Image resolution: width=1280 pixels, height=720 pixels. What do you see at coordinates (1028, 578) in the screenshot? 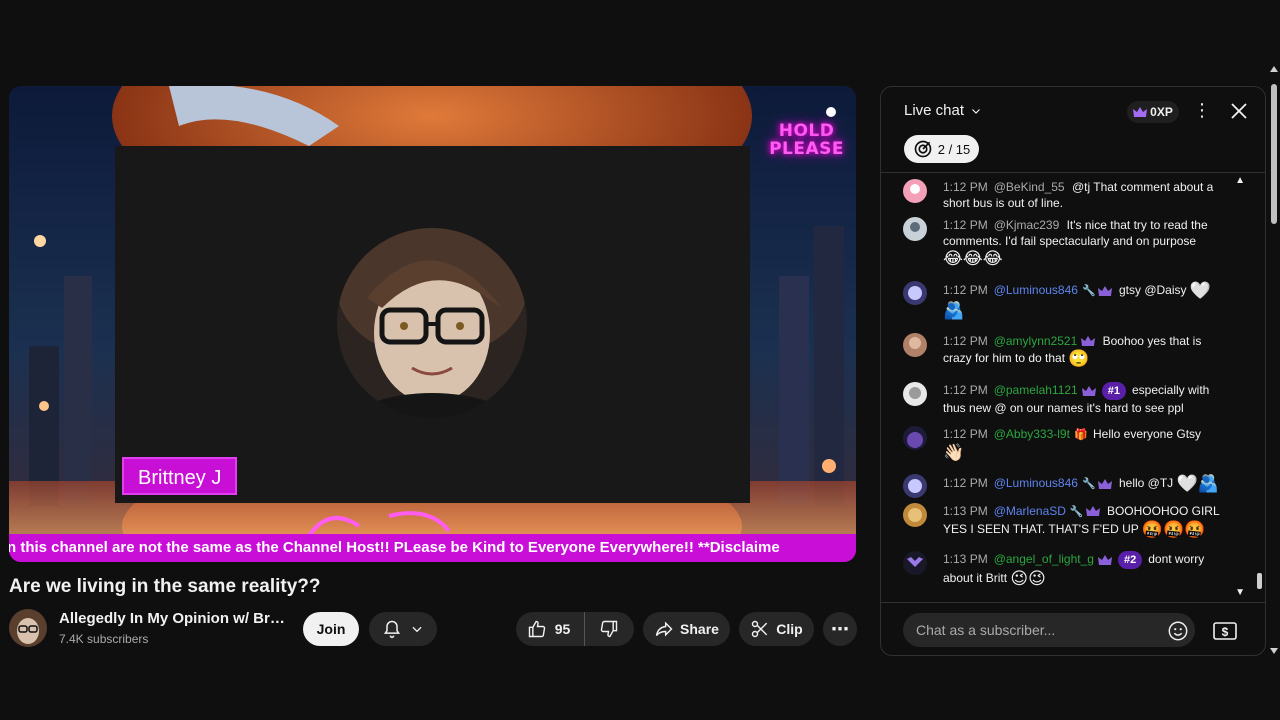
I see `emoji-wink-icon: 😉😉` at bounding box center [1028, 578].